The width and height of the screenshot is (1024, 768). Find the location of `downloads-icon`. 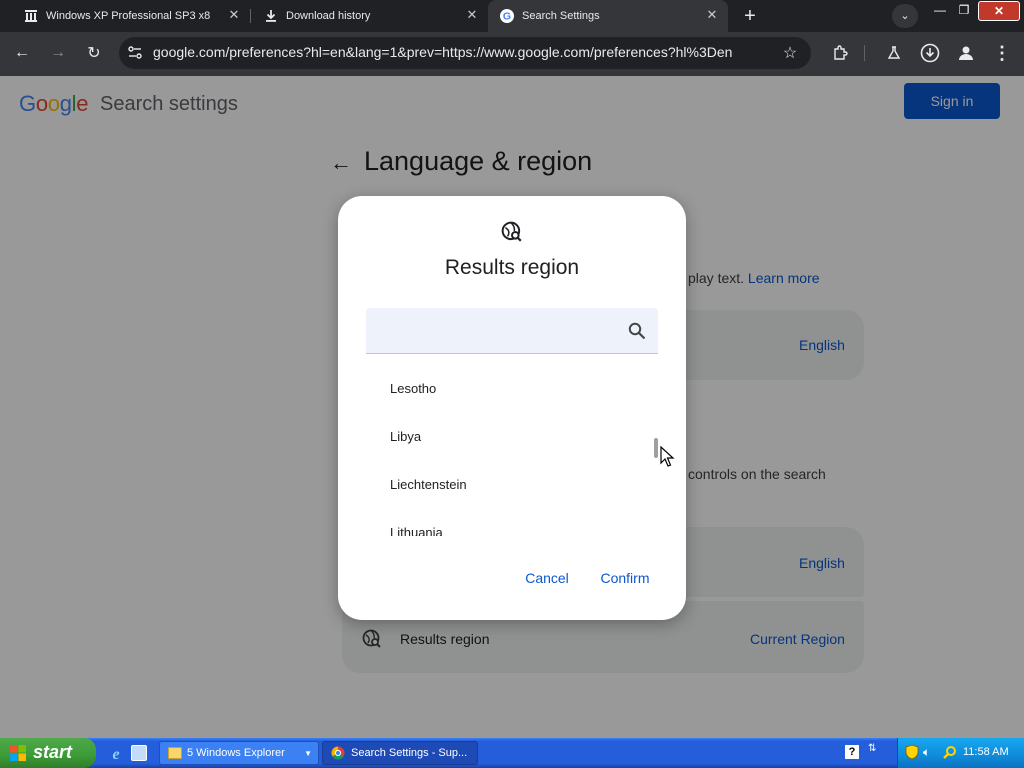

downloads-icon is located at coordinates (930, 53).